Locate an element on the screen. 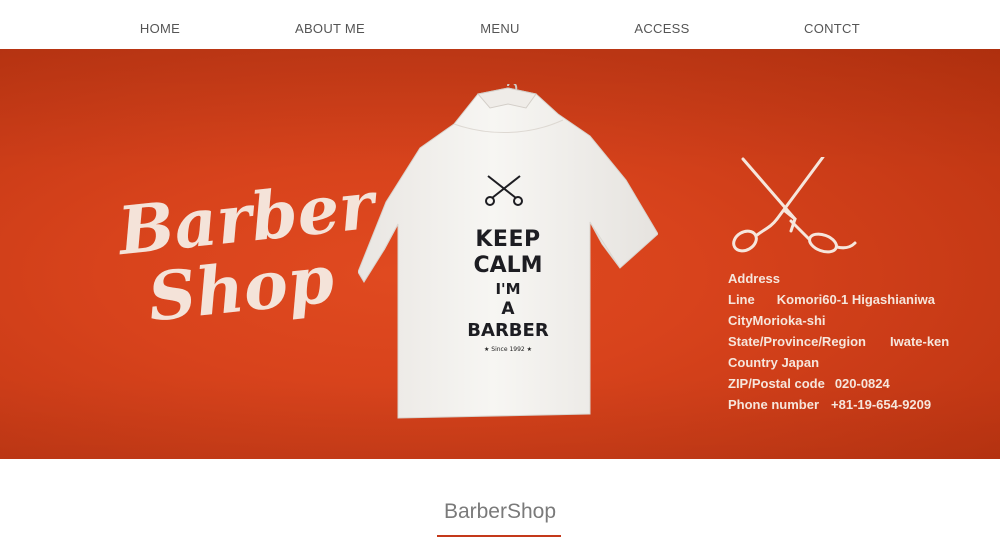  address-zip-row: ZIP/Postal code 020-0824 is located at coordinates (863, 383).